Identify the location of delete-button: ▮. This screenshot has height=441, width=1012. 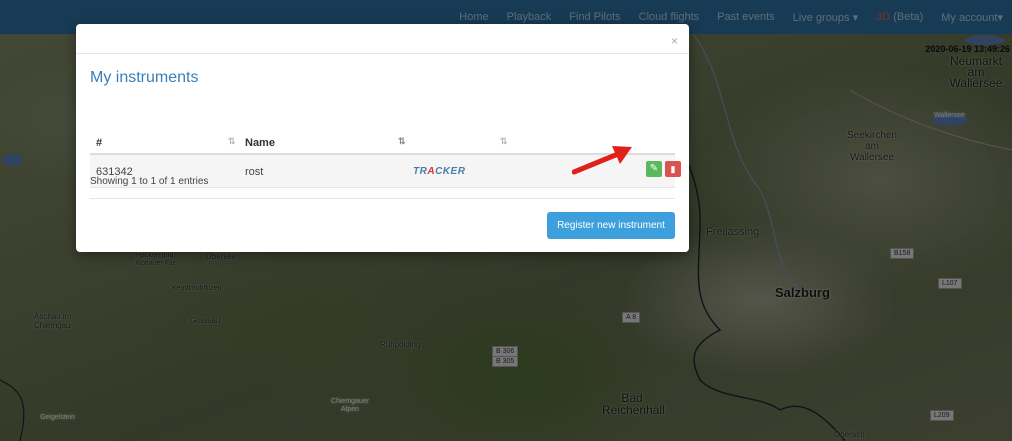
(673, 169).